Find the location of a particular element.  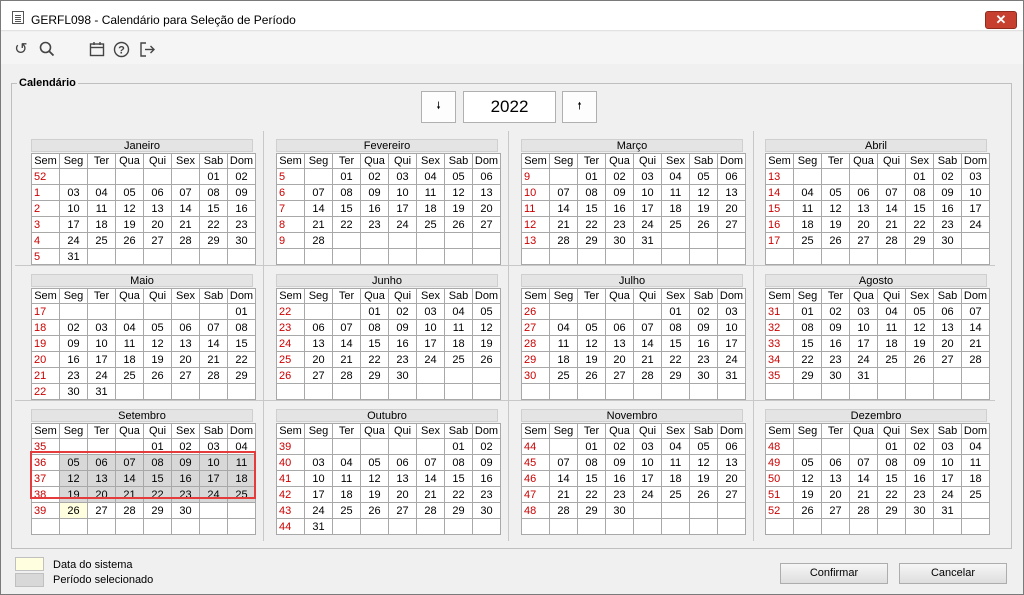

week-number: 17 is located at coordinates (45, 311).